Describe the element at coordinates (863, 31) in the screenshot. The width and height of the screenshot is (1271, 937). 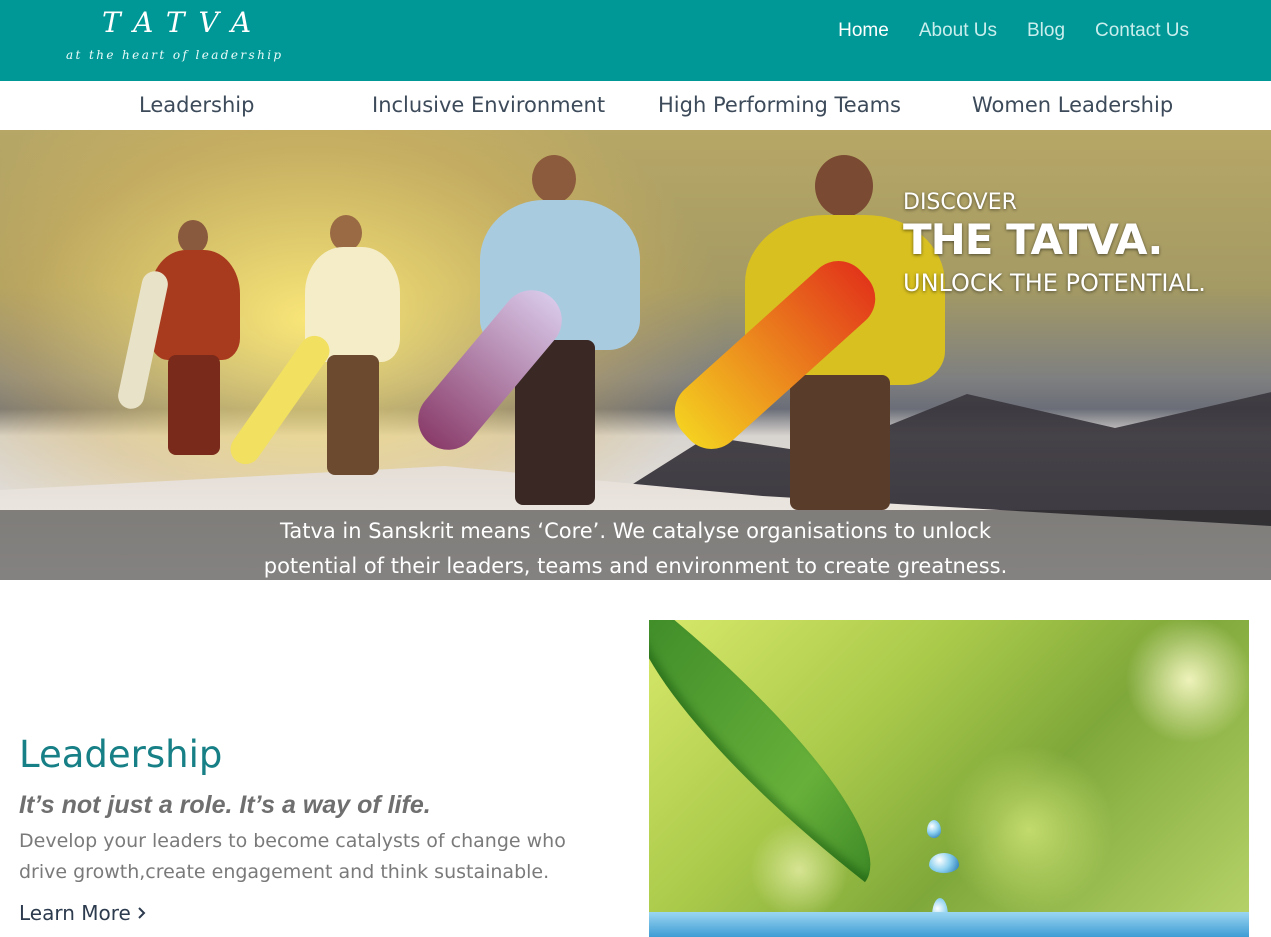
I see `nav-home-link: Home` at that location.